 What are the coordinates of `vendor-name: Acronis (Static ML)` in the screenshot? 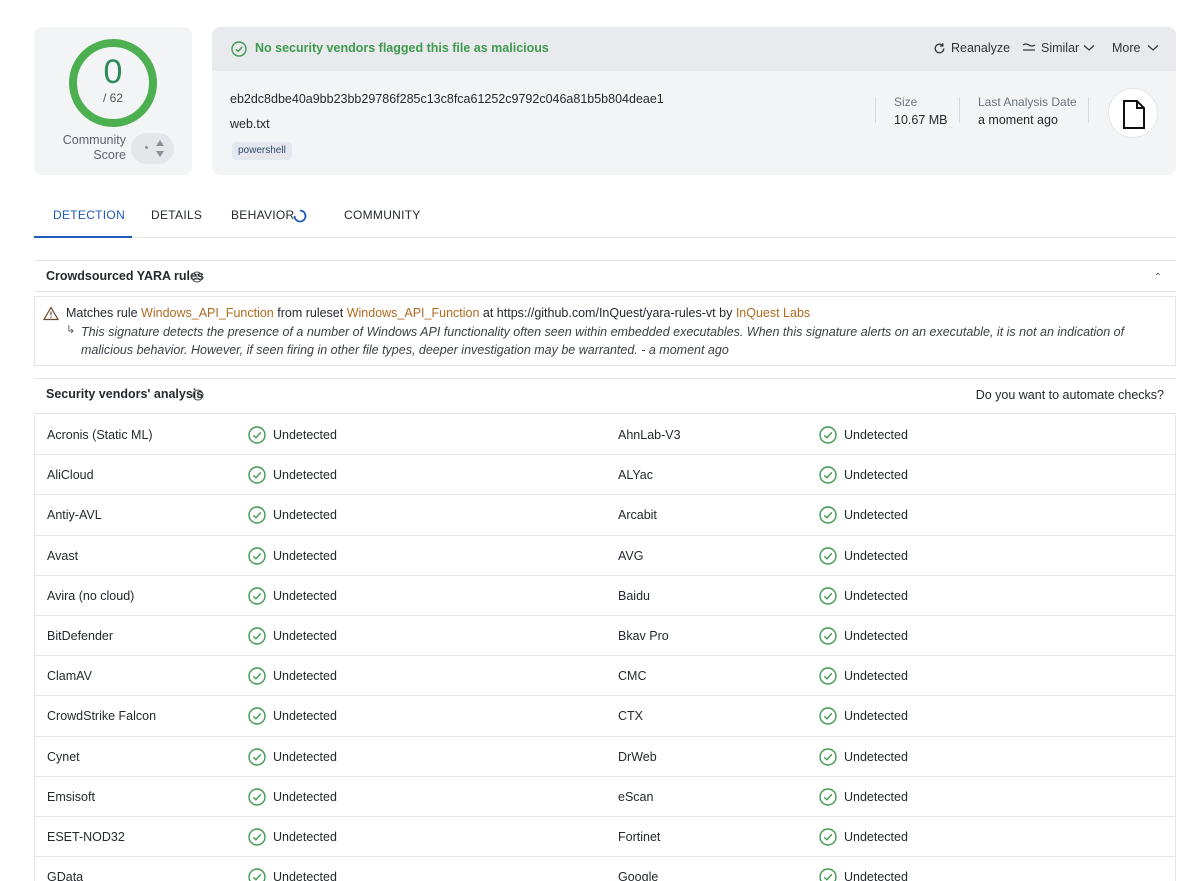 It's located at (100, 435).